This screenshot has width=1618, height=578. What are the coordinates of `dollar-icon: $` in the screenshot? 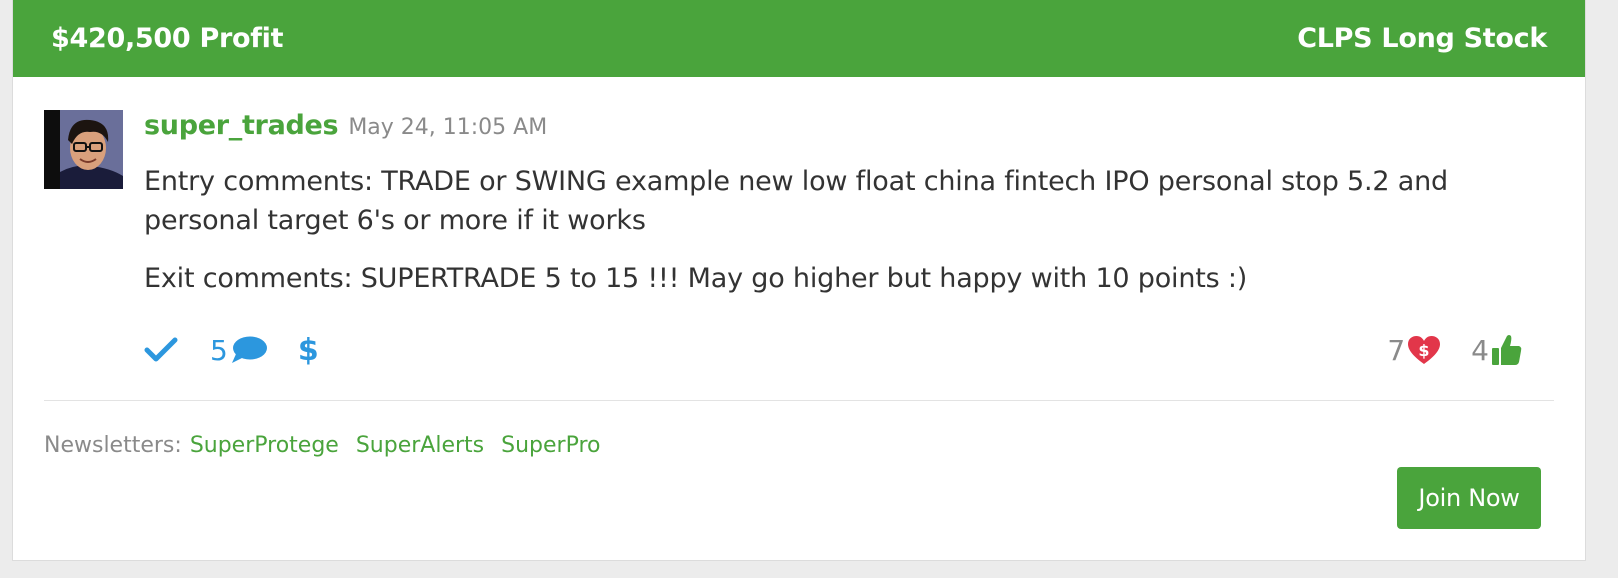 It's located at (308, 350).